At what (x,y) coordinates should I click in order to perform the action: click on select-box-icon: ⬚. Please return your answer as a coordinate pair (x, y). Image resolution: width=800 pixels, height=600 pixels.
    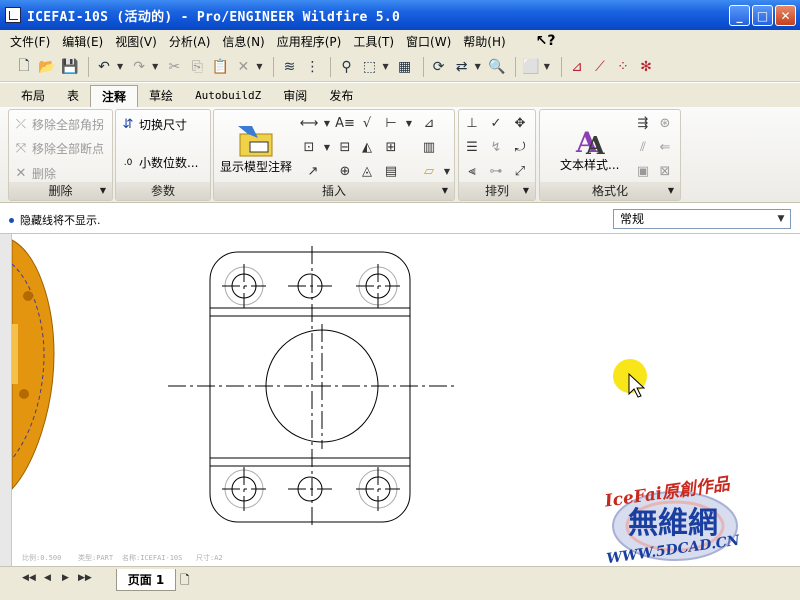
    Looking at the image, I should click on (369, 67).